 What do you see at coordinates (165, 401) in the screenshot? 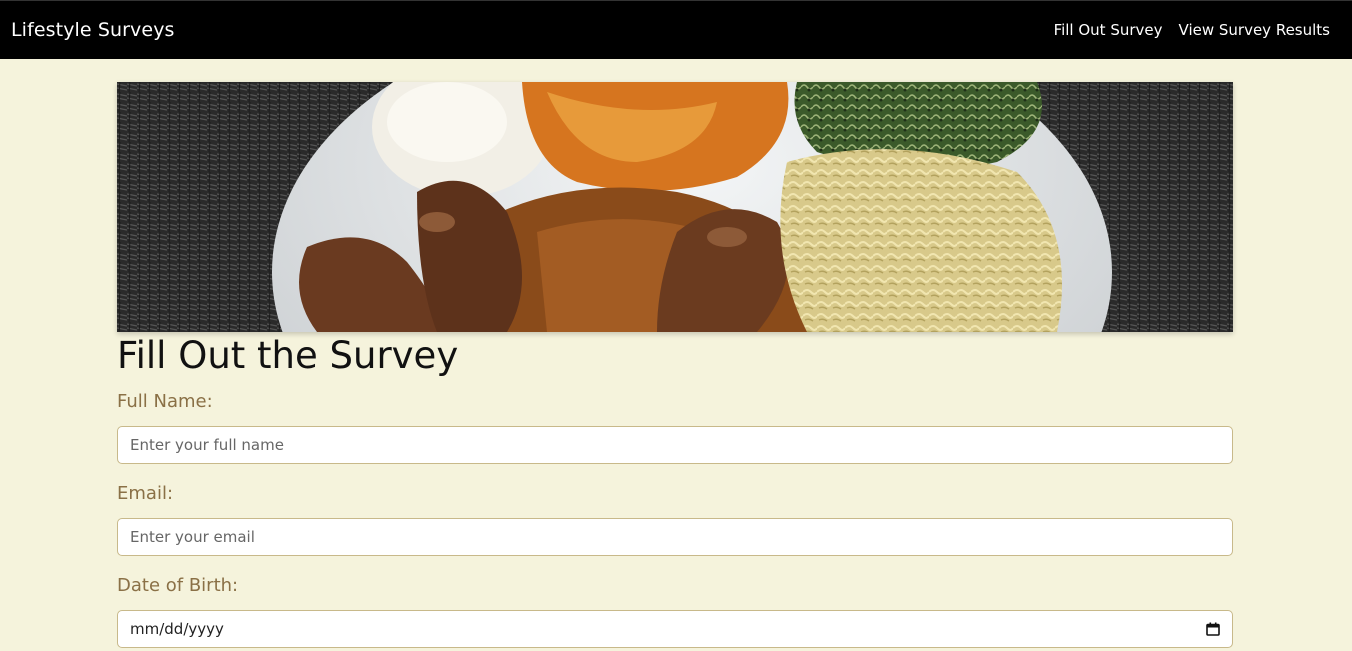
I see `full-name-label: Full Name:` at bounding box center [165, 401].